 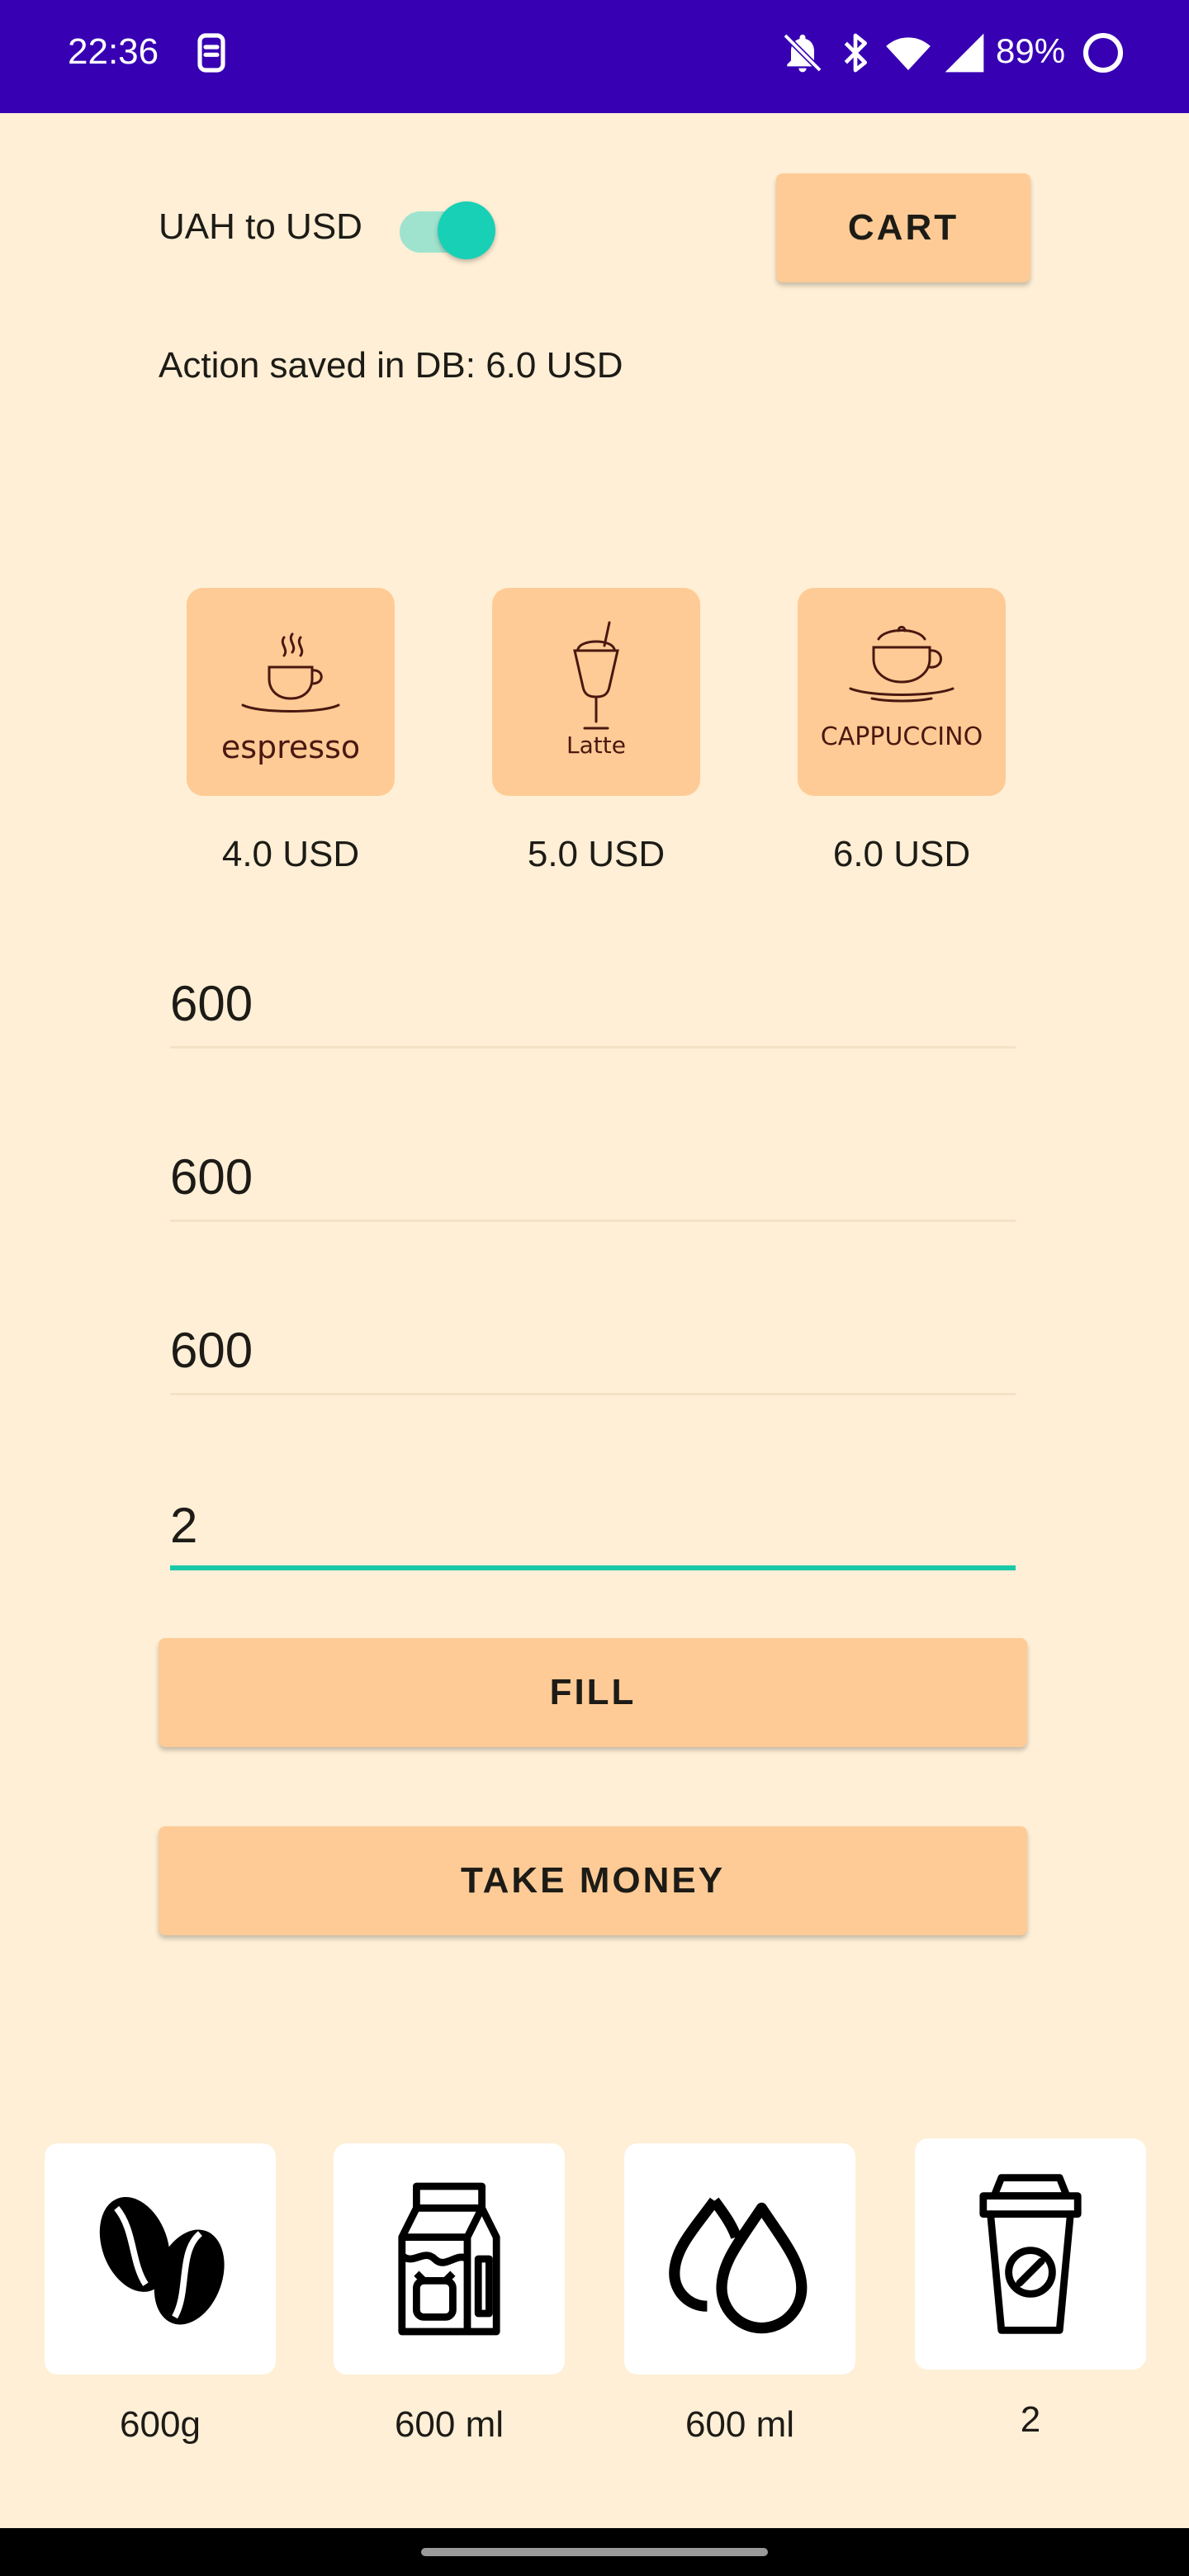 I want to click on latte-button: Latte, so click(x=596, y=692).